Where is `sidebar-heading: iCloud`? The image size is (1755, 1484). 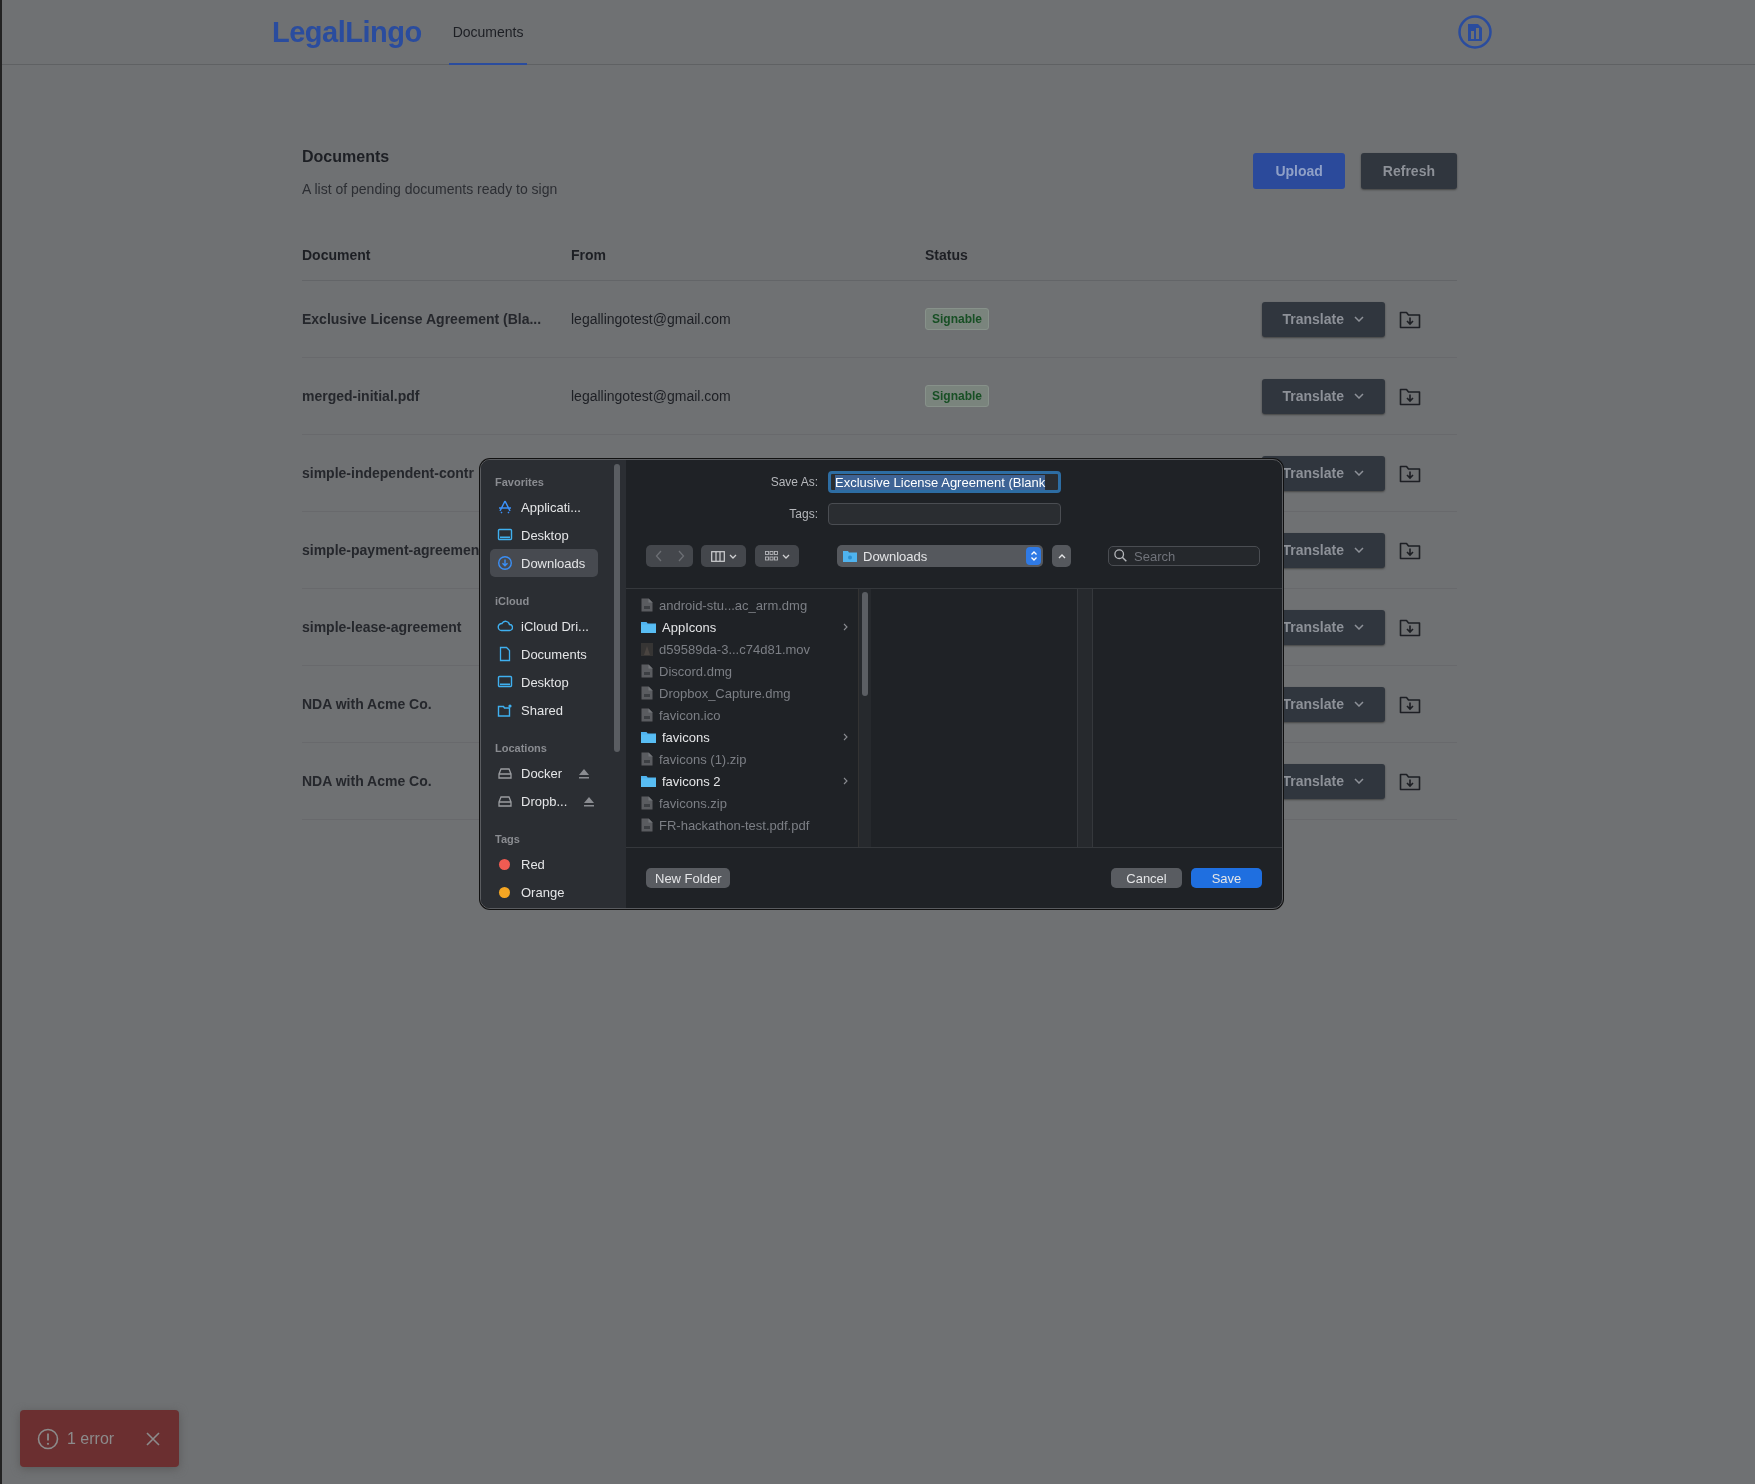
sidebar-heading: iCloud is located at coordinates (513, 601).